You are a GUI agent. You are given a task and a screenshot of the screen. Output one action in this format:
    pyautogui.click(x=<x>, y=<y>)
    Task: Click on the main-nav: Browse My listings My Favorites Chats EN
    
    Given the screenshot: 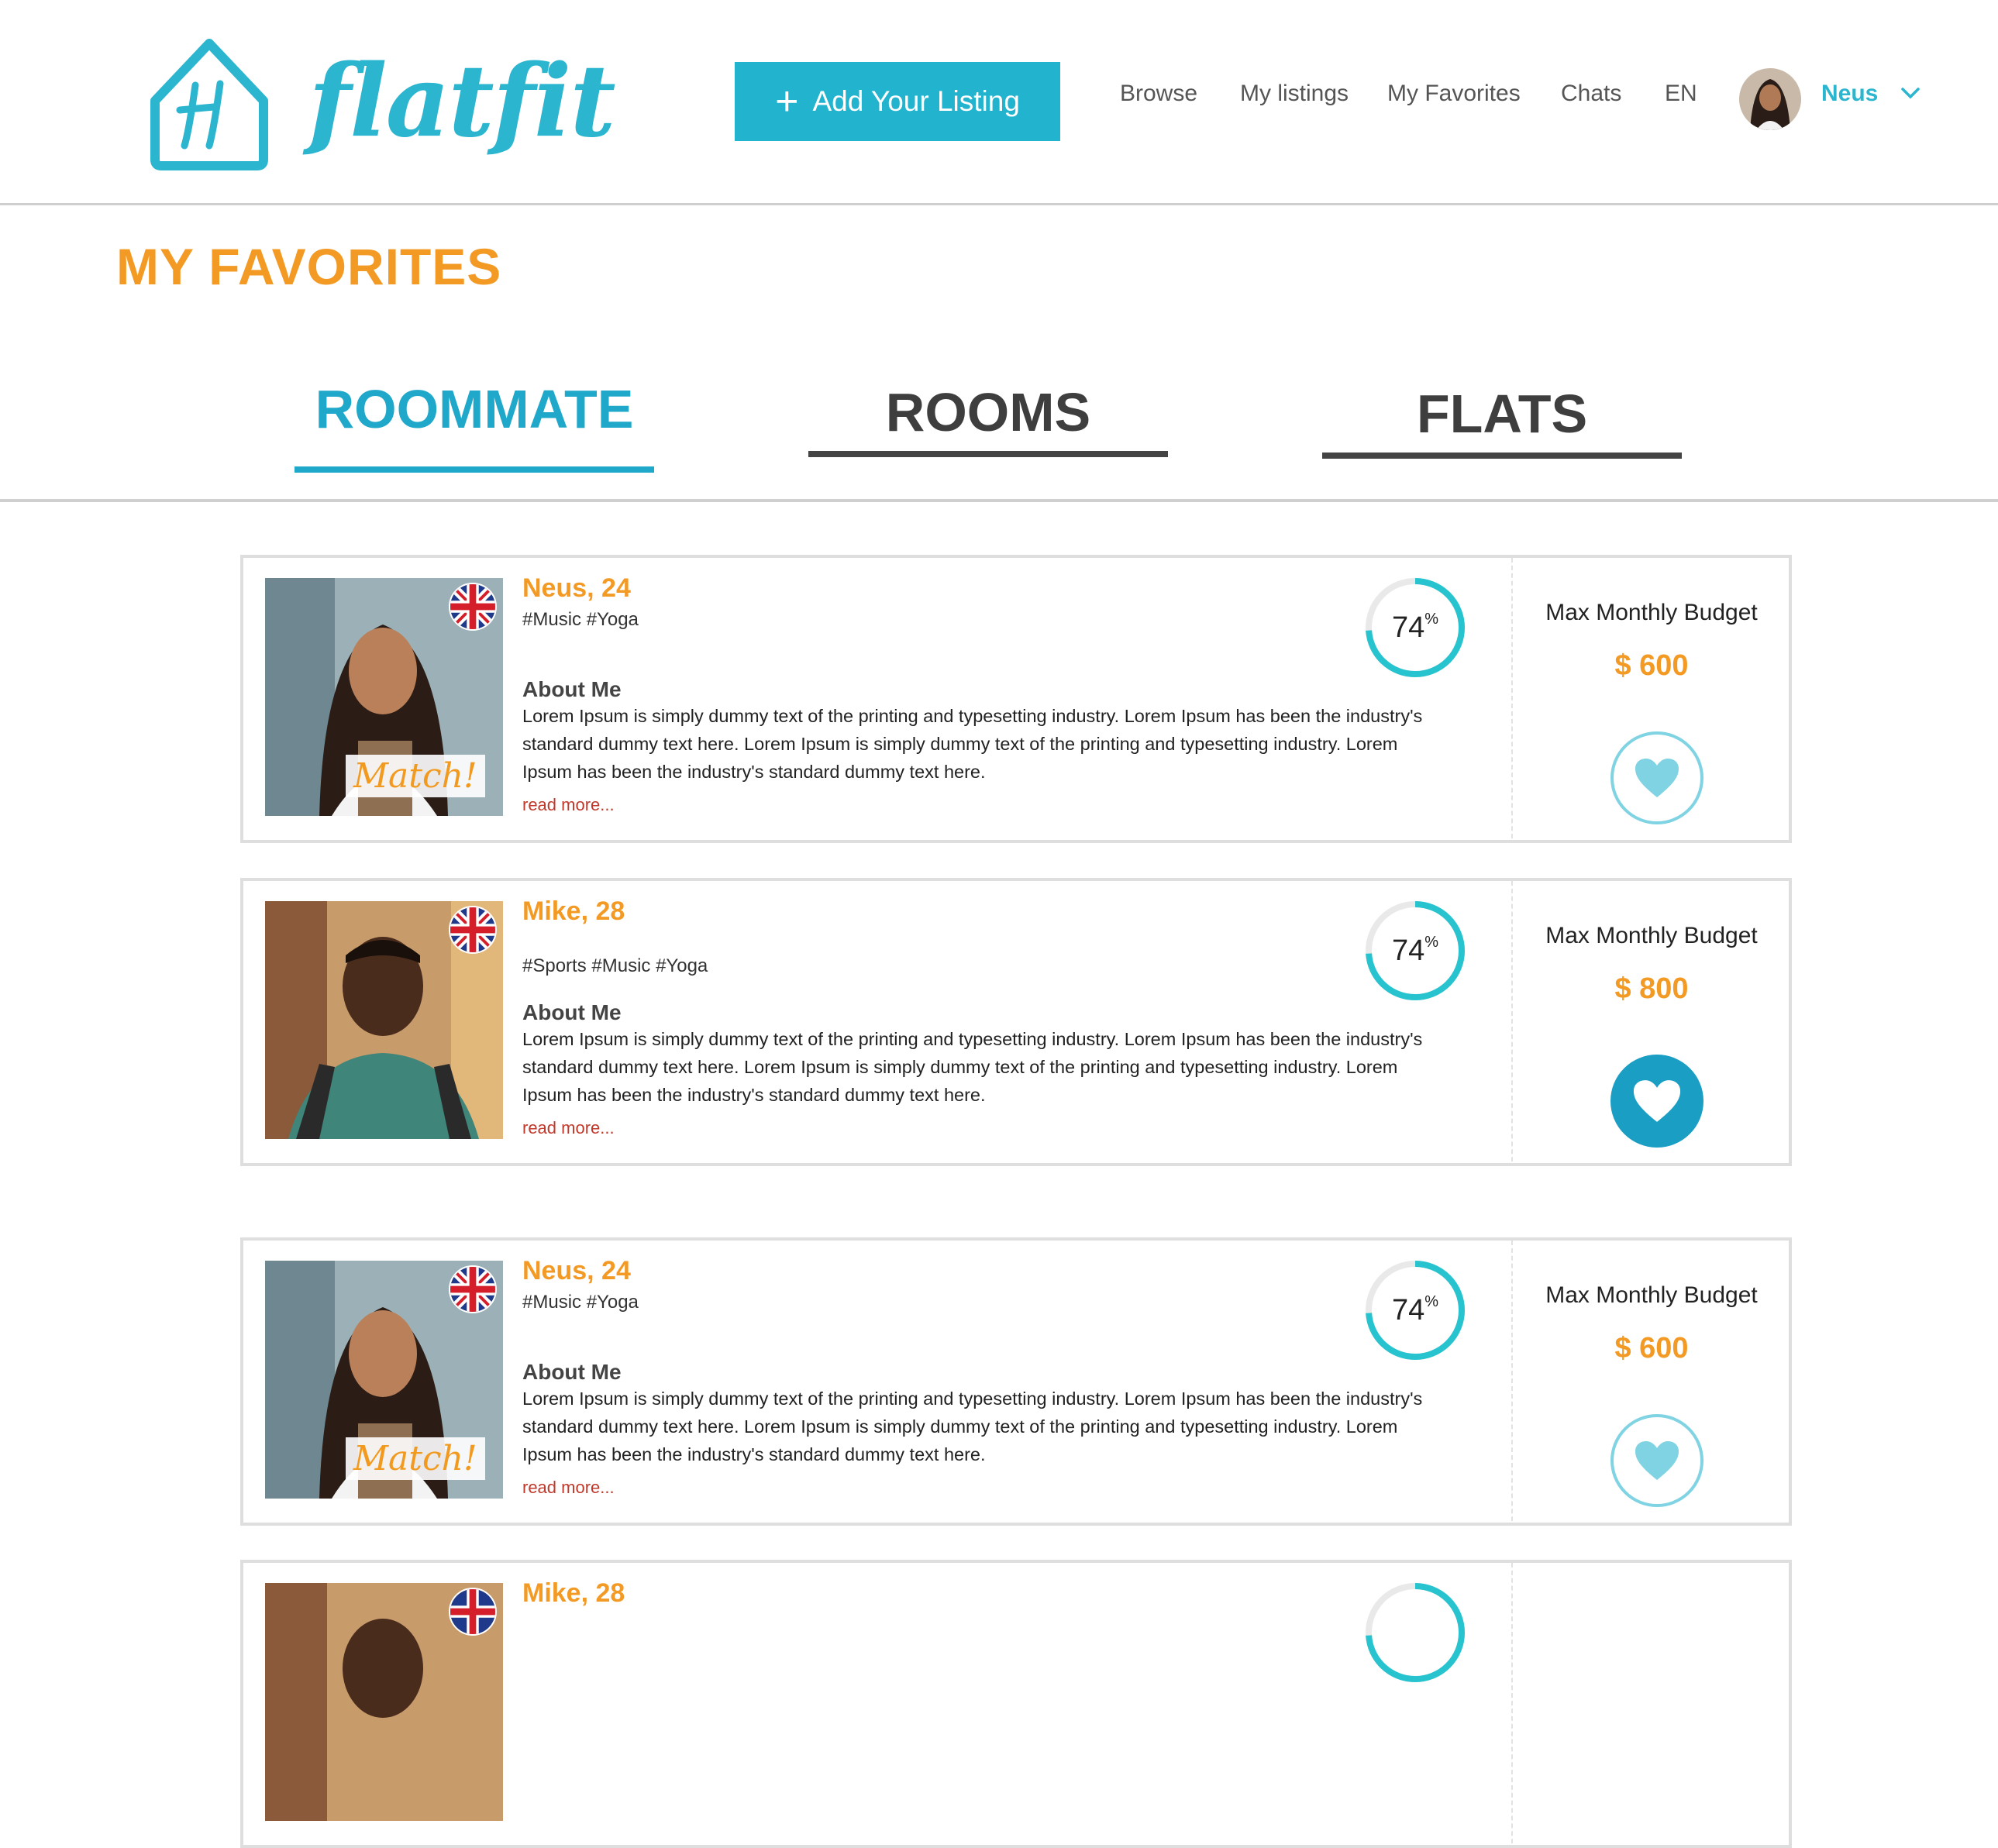 What is the action you would take?
    pyautogui.click(x=999, y=100)
    